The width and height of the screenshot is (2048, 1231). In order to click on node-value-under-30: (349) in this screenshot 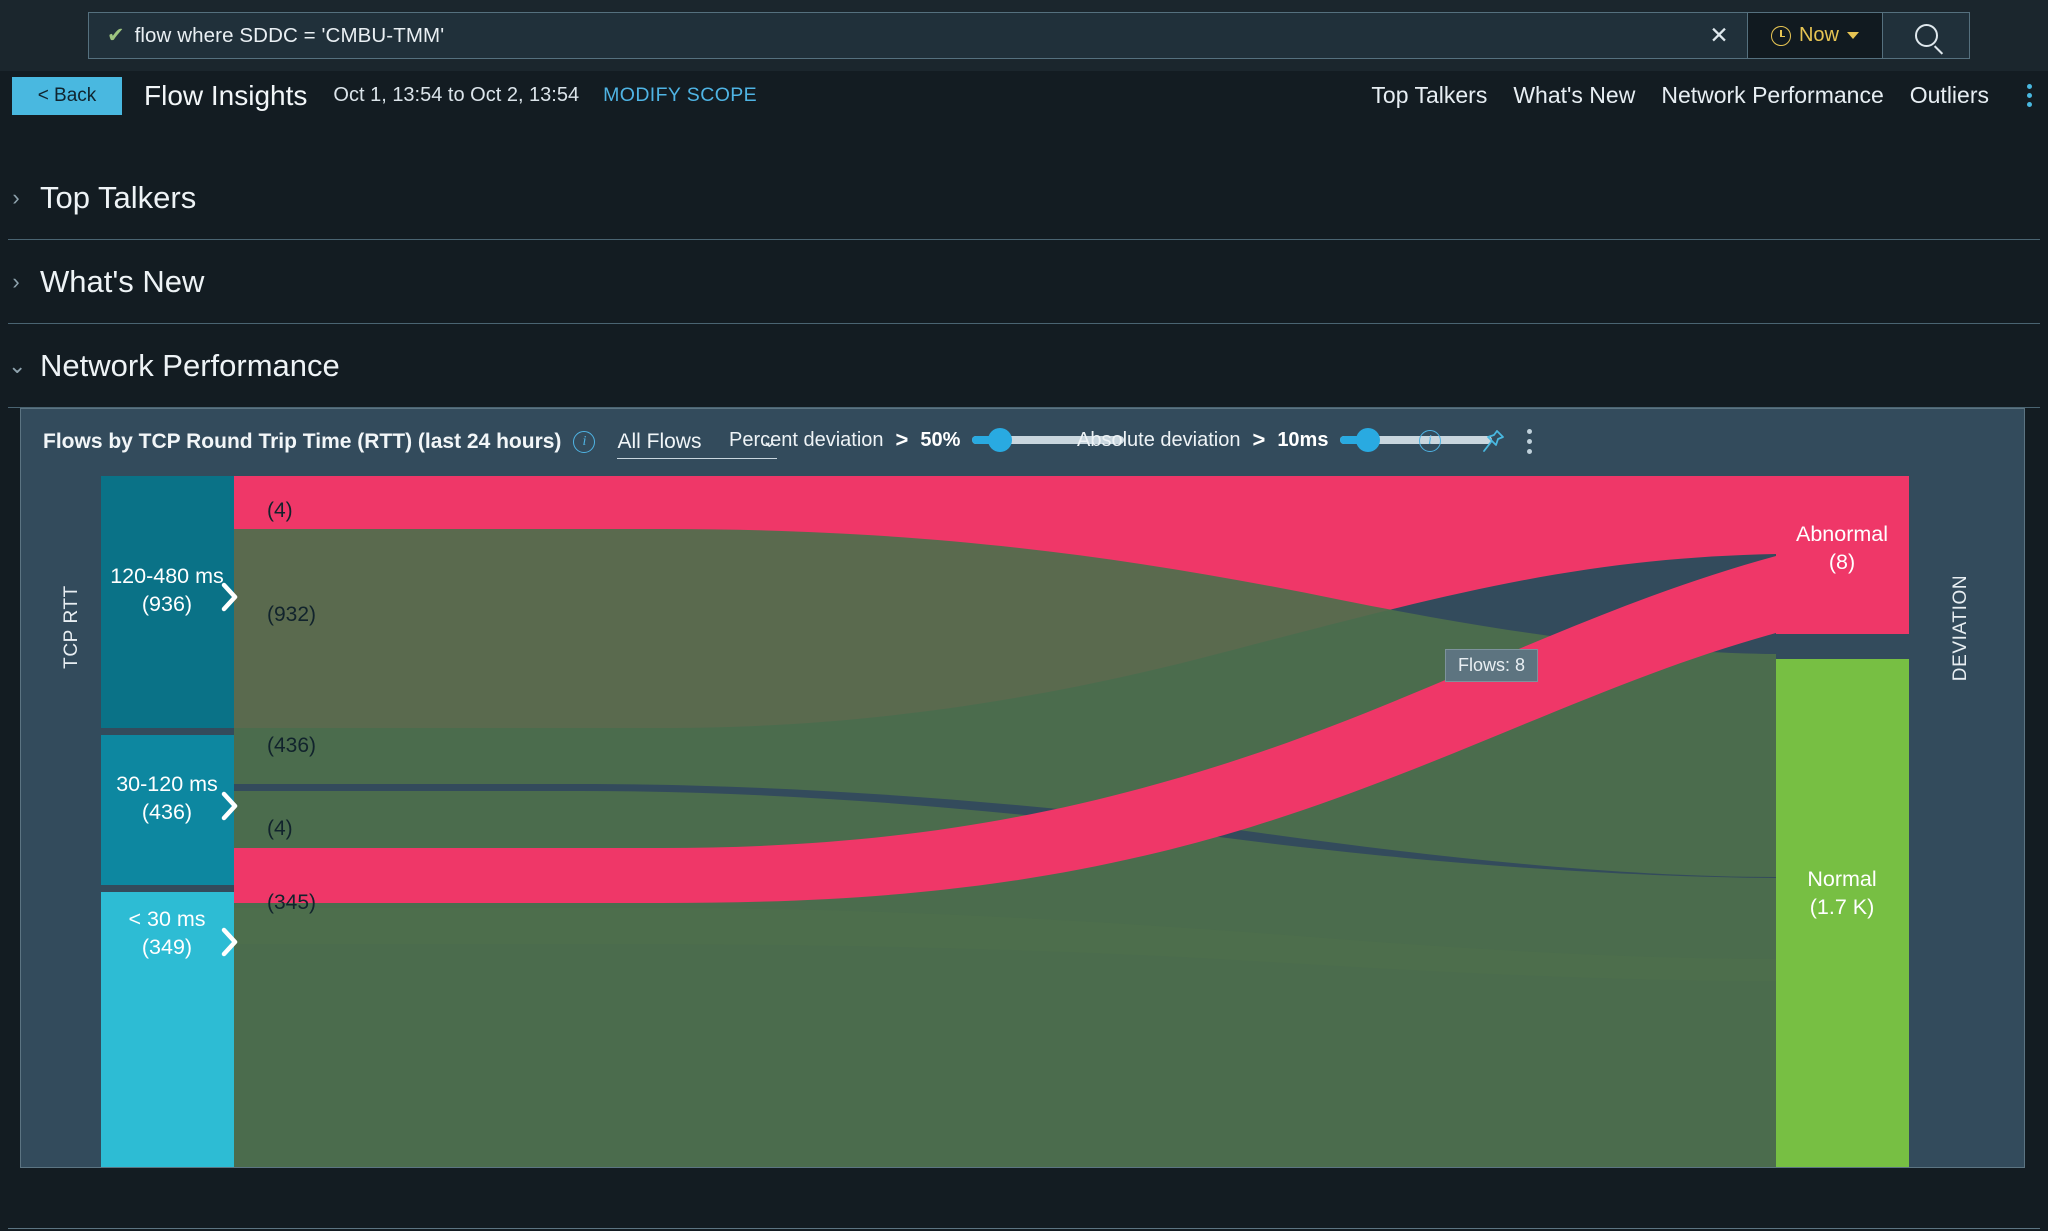, I will do `click(167, 947)`.